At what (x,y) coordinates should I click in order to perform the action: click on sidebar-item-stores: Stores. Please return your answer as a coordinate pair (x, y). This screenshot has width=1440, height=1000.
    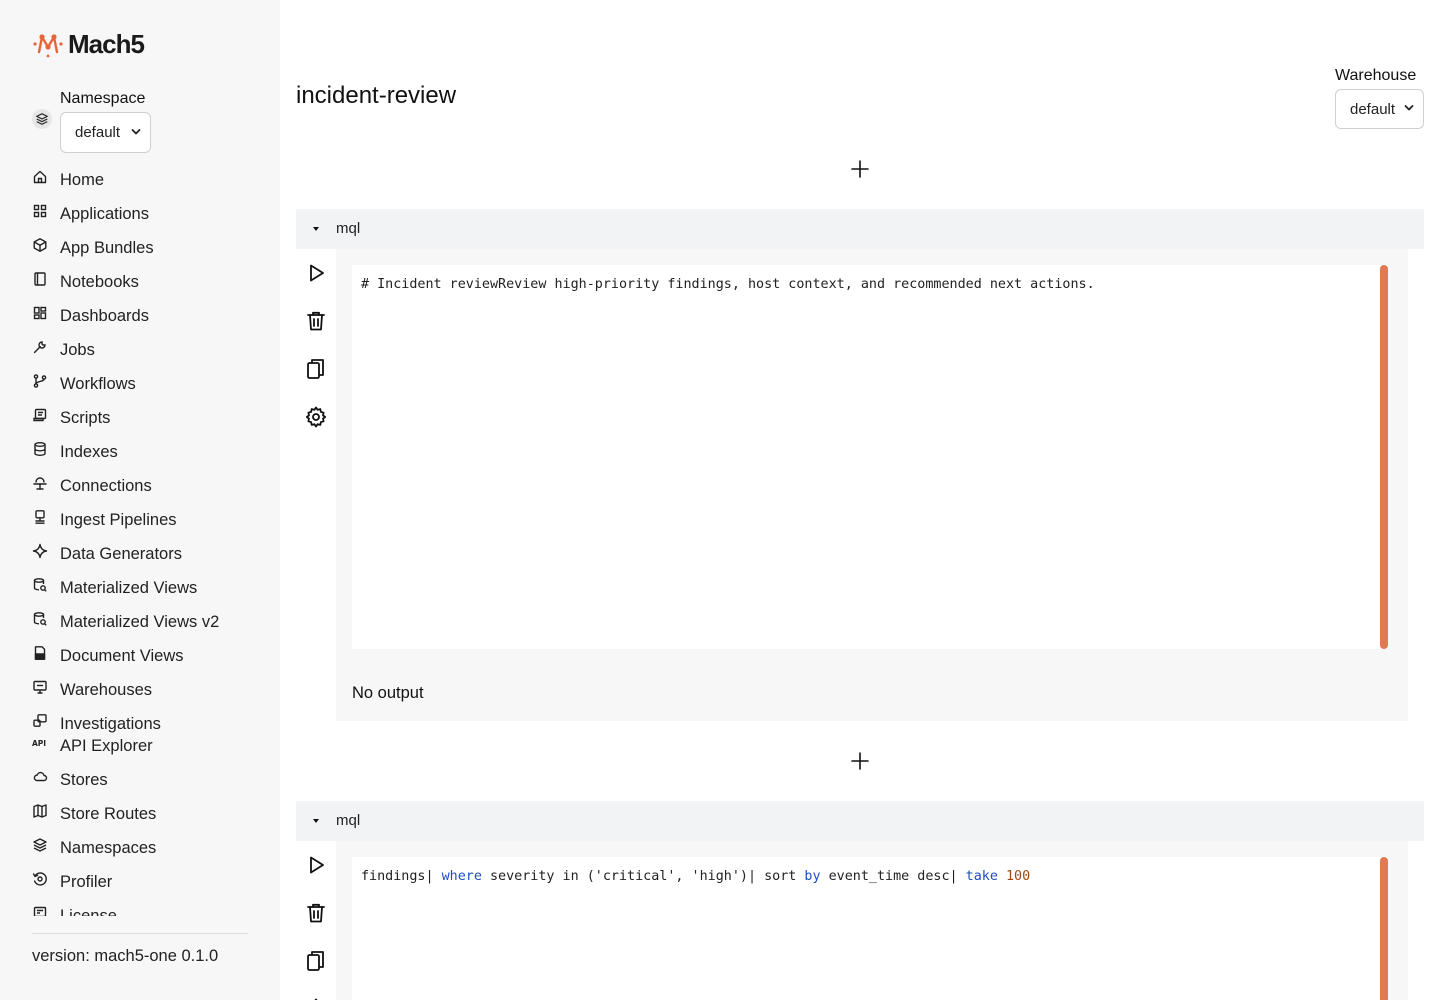
    Looking at the image, I should click on (148, 780).